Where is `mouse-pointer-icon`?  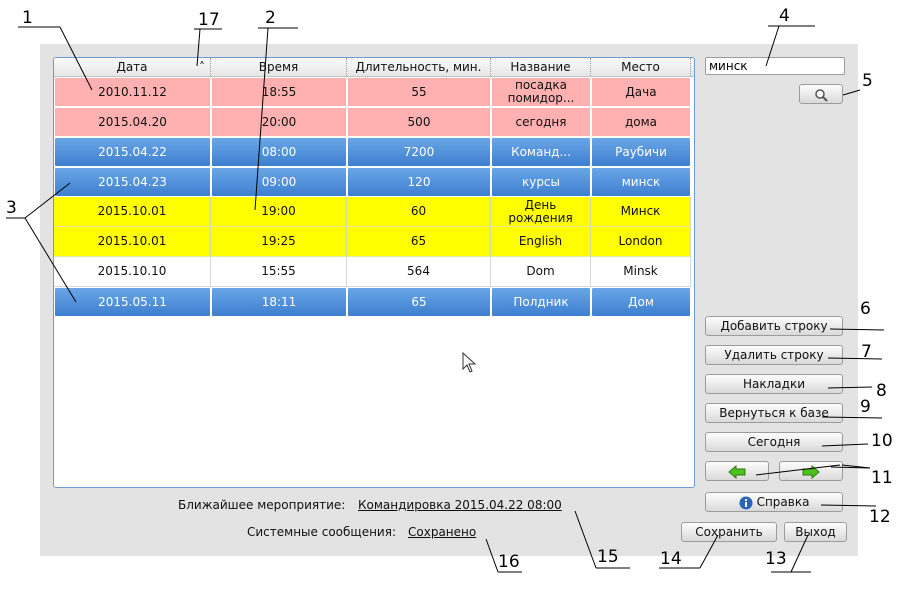 mouse-pointer-icon is located at coordinates (469, 362).